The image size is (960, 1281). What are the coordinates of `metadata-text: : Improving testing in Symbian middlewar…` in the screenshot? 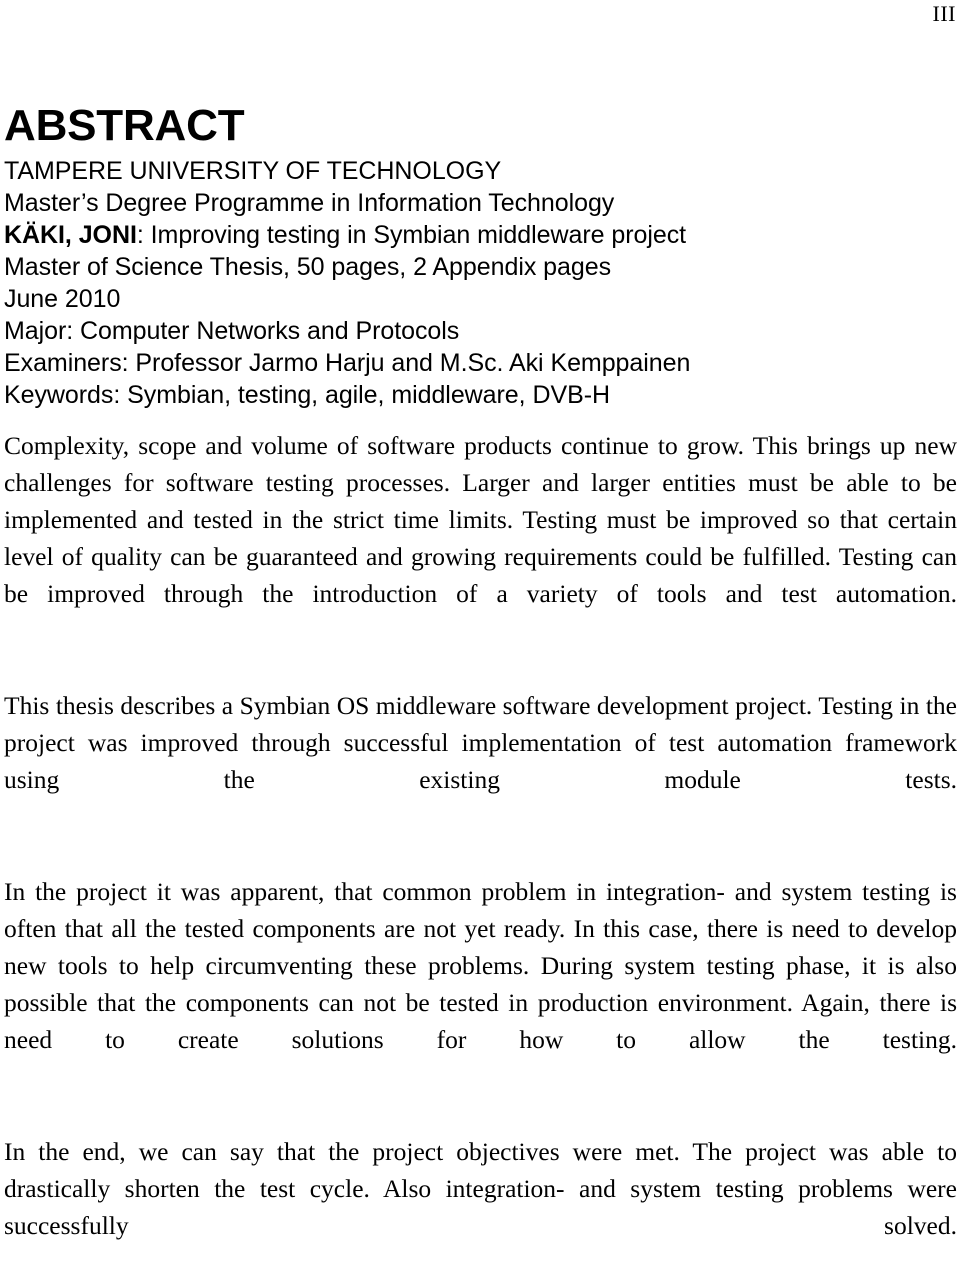 It's located at (411, 235).